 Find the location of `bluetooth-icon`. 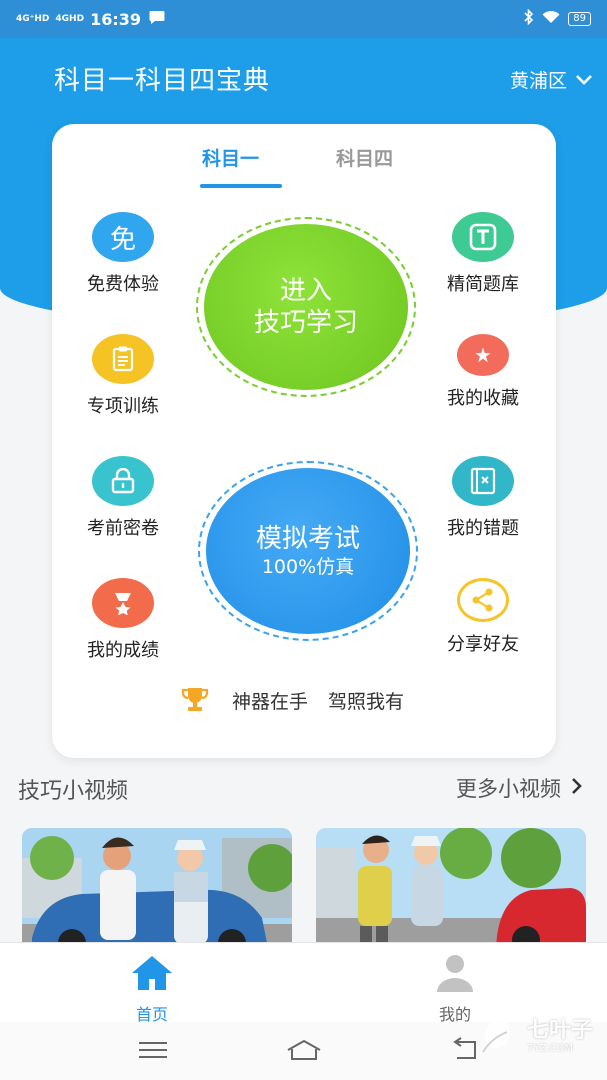

bluetooth-icon is located at coordinates (529, 18).